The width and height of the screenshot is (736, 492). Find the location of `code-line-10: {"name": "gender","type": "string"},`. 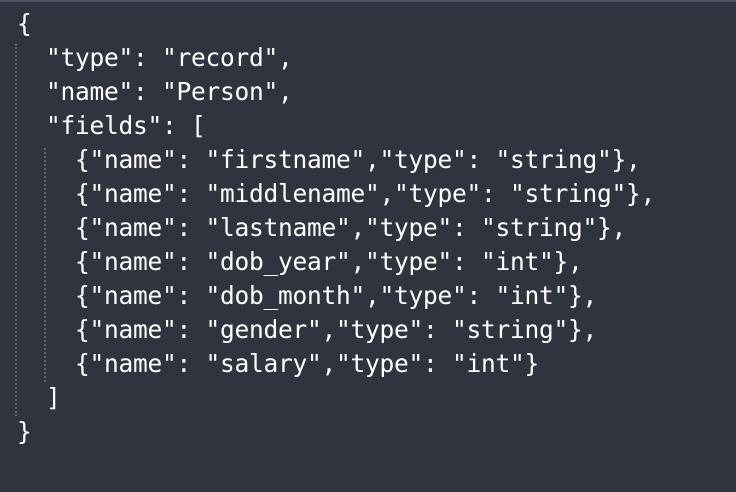

code-line-10: {"name": "gender","type": "string"}, is located at coordinates (307, 329).